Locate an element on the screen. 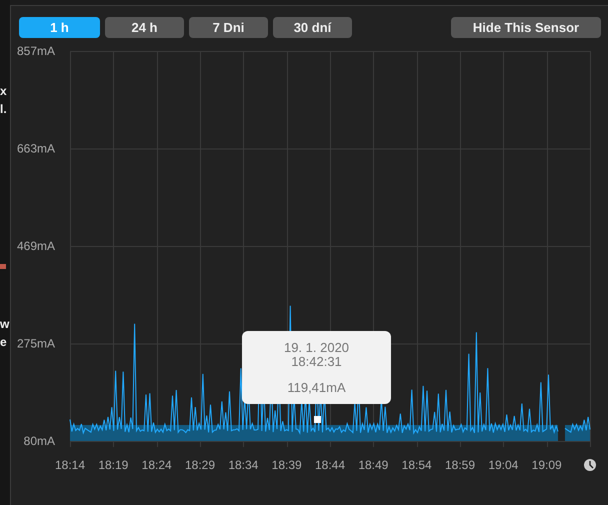 The height and width of the screenshot is (505, 608). x-axis-label: 18:19 is located at coordinates (113, 465).